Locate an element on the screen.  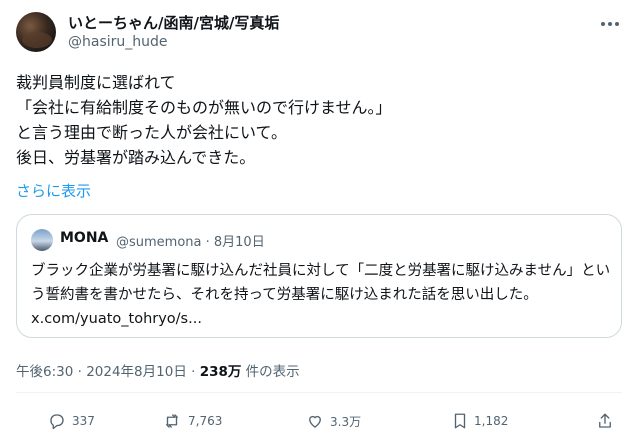
repost-button: 7,763 is located at coordinates (192, 421).